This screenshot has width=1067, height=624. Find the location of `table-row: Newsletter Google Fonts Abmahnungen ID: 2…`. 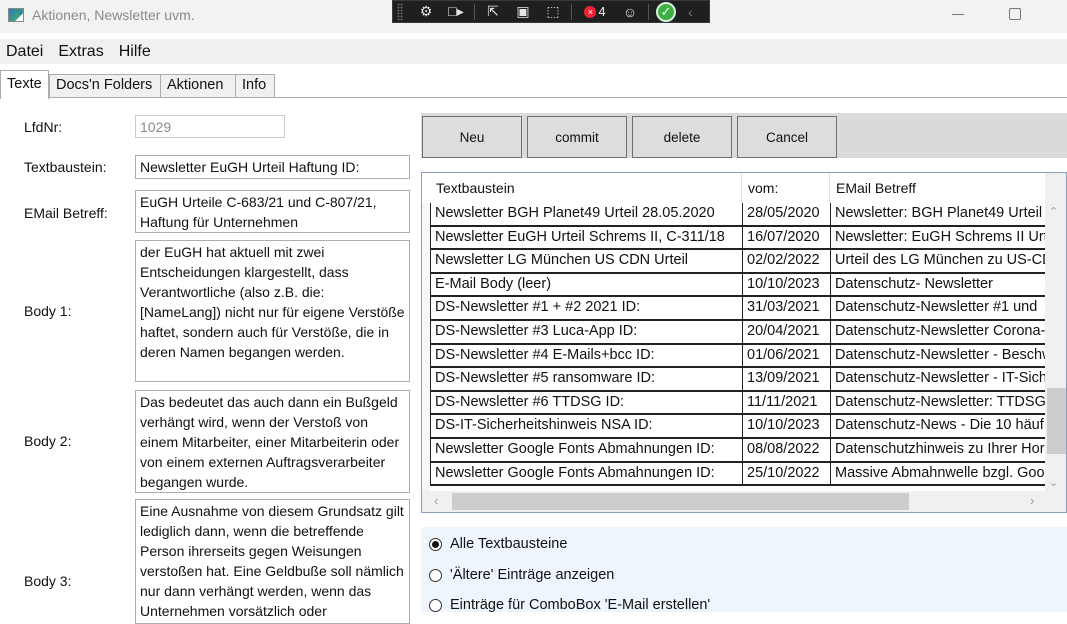

table-row: Newsletter Google Fonts Abmahnungen ID: 2… is located at coordinates (738, 474).